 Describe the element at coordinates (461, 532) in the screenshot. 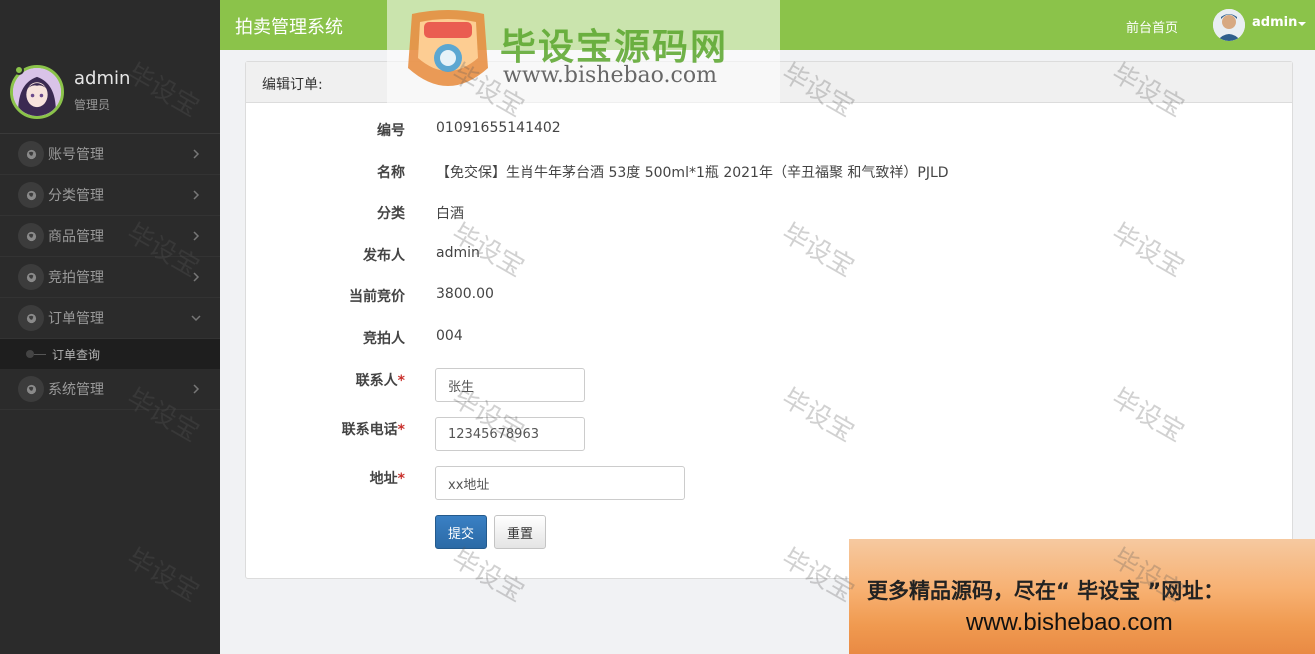

I see `submit-button: 提交` at that location.